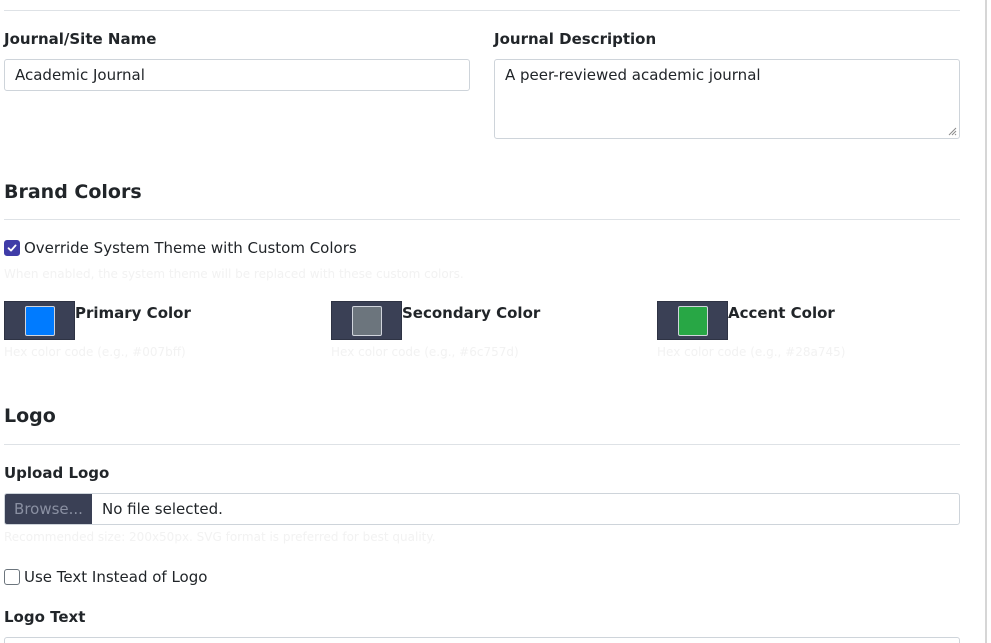 The height and width of the screenshot is (643, 991). What do you see at coordinates (73, 192) in the screenshot?
I see `brand-colors-heading: Brand Colors` at bounding box center [73, 192].